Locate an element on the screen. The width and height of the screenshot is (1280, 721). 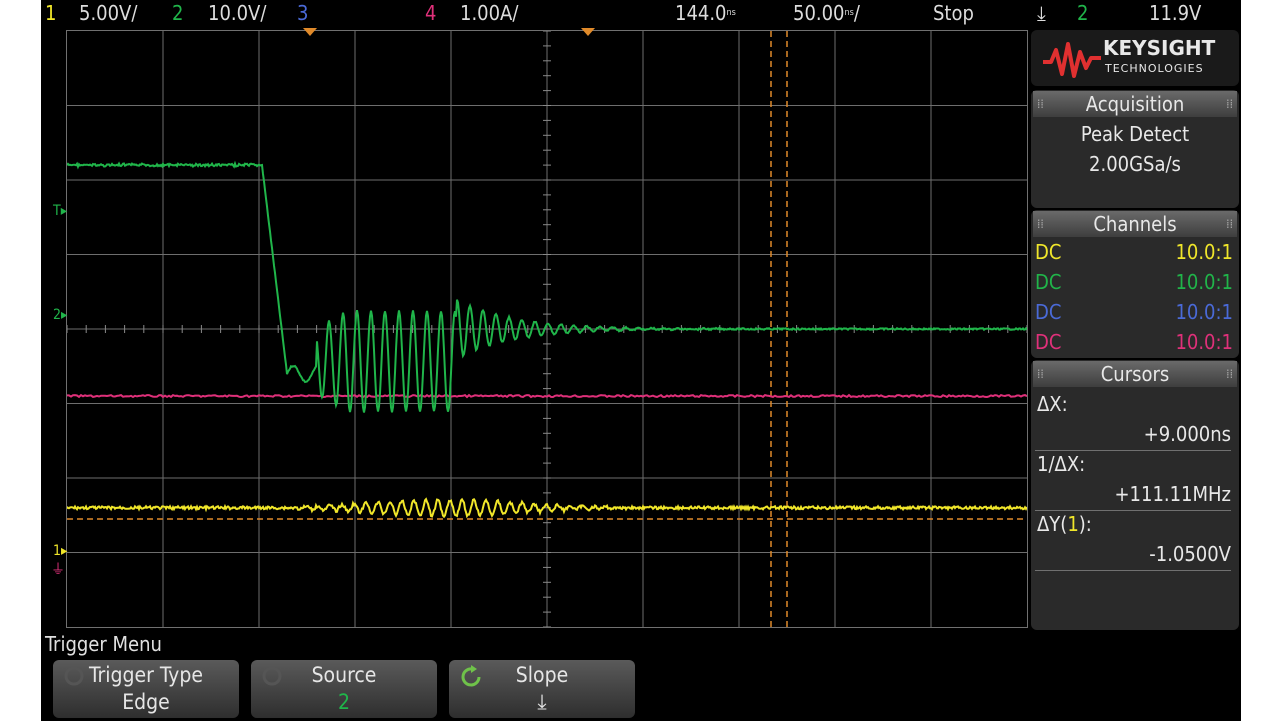
ch1-marker-label: 1 is located at coordinates (57, 551).